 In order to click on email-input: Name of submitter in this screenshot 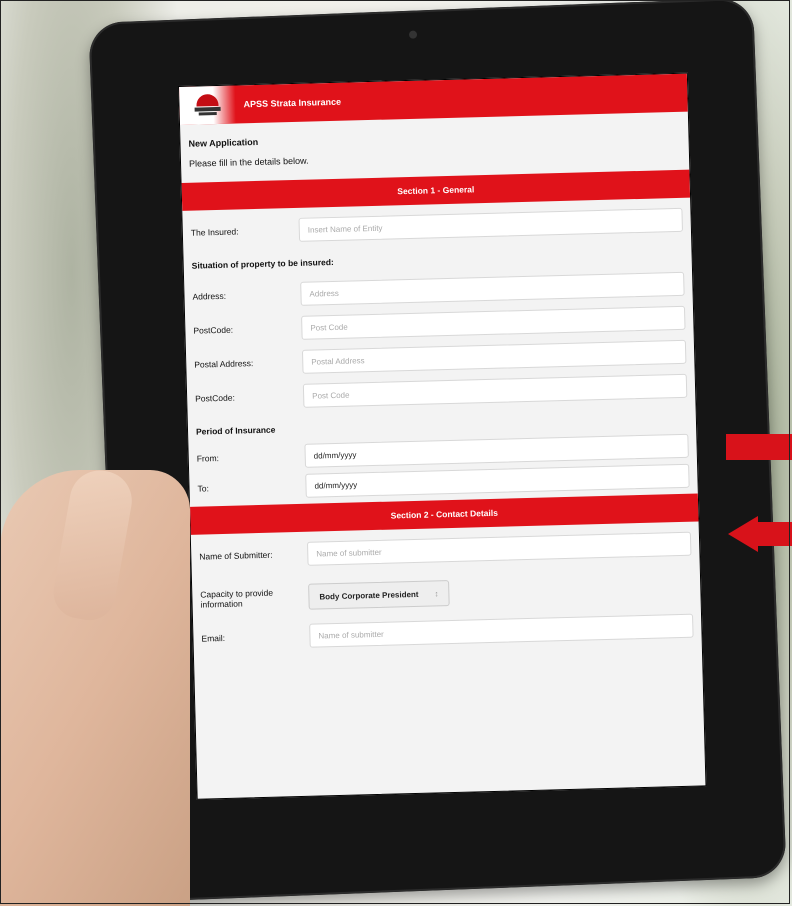, I will do `click(501, 630)`.